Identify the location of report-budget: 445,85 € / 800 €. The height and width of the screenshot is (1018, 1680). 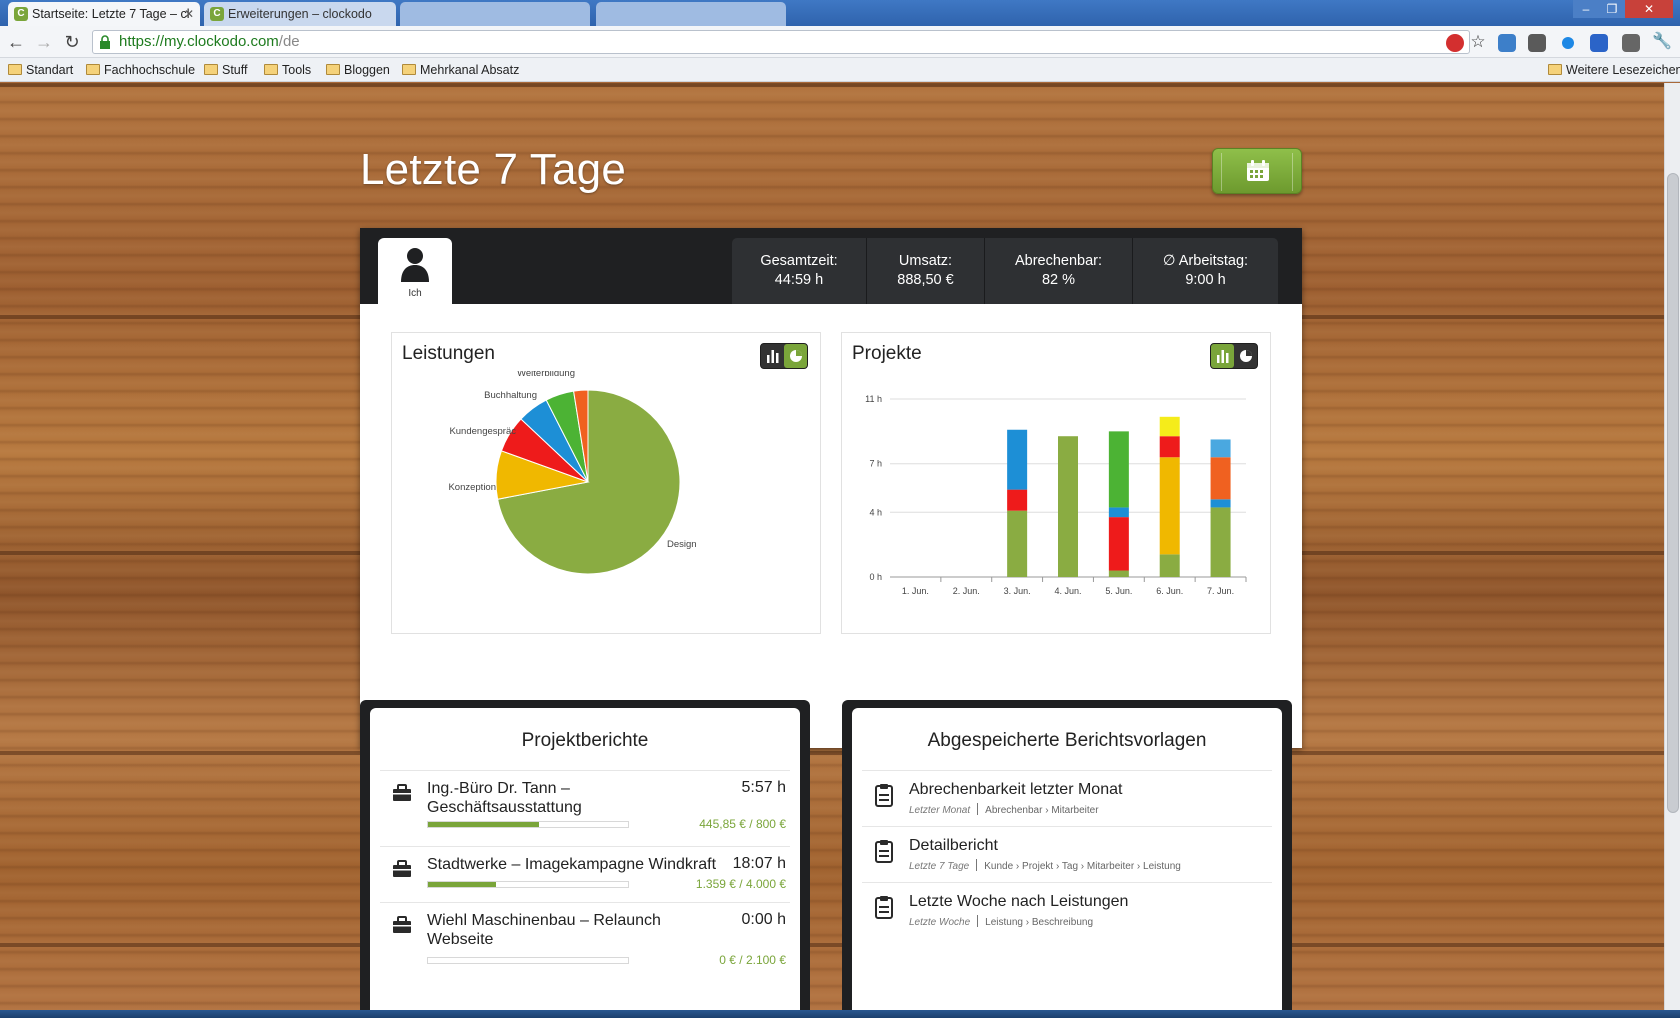
(742, 824).